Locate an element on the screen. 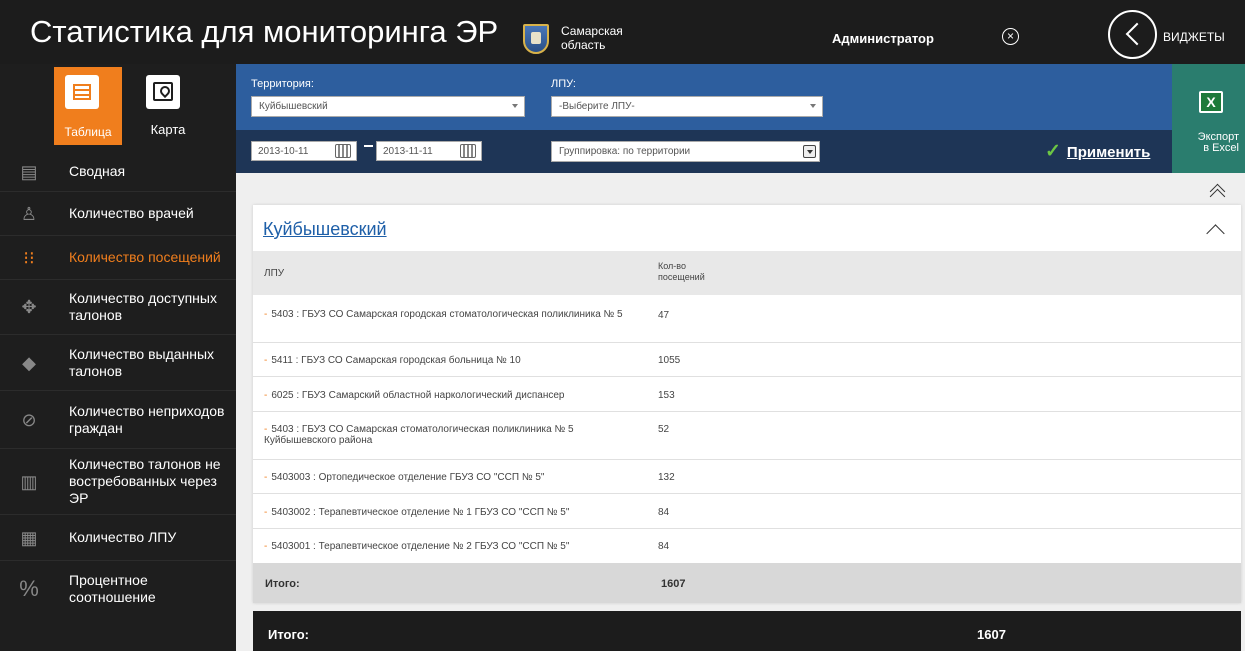 Image resolution: width=1245 pixels, height=651 pixels. sidebar-item-no-shows: ⊘ Количество неприходов граждан is located at coordinates (118, 420).